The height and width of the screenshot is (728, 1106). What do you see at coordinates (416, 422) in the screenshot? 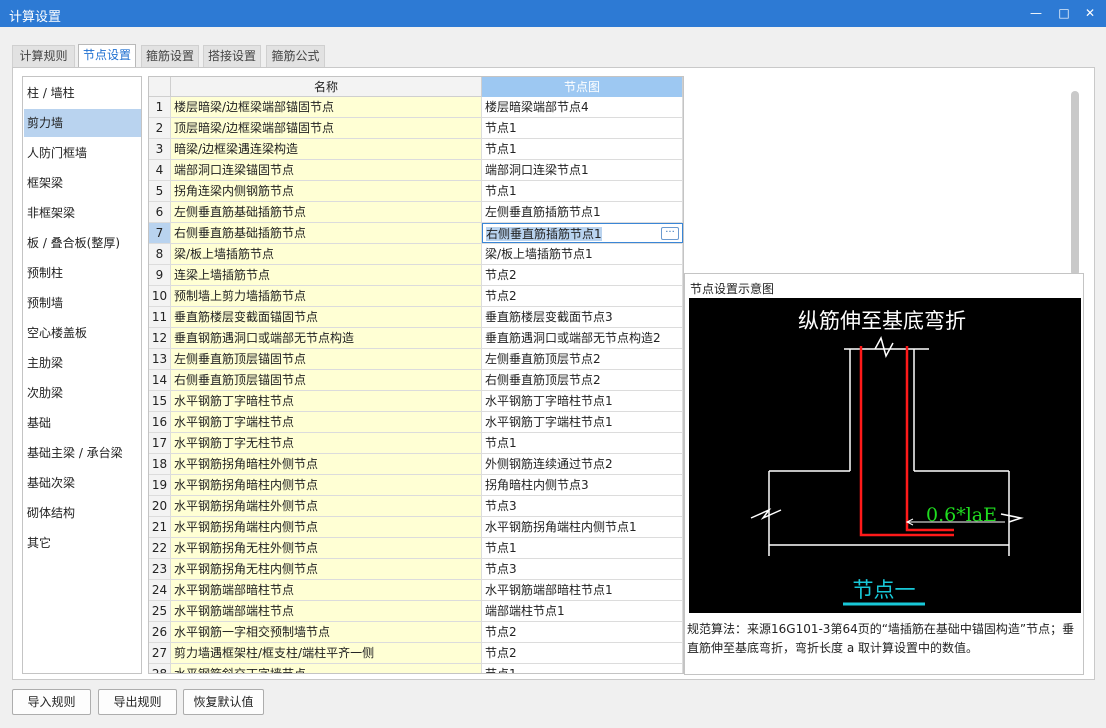
I see `table-row: 16 水平钢筋丁字端柱节点 水平钢筋丁字端柱节点1` at bounding box center [416, 422].